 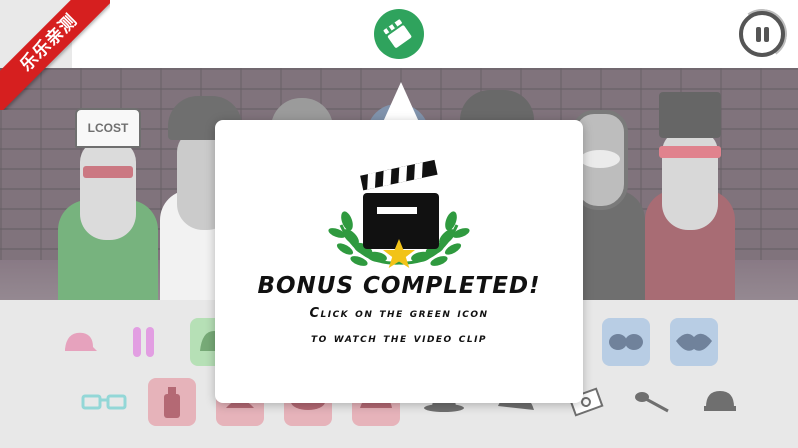 What do you see at coordinates (399, 338) in the screenshot?
I see `dialog-instruction-line-2: to watch the video clip` at bounding box center [399, 338].